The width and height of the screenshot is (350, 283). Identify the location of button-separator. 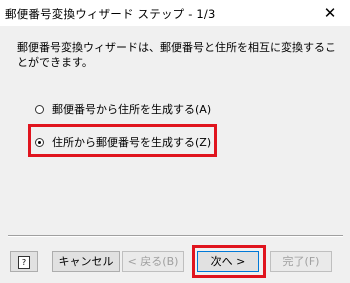
(175, 236).